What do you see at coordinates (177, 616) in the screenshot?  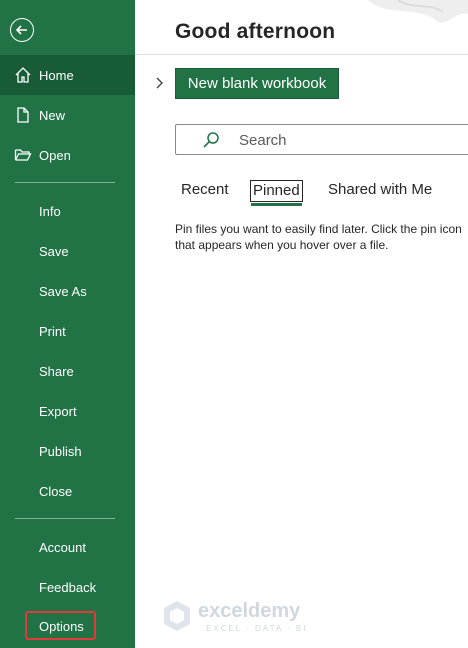 I see `exceldemy-logo-icon` at bounding box center [177, 616].